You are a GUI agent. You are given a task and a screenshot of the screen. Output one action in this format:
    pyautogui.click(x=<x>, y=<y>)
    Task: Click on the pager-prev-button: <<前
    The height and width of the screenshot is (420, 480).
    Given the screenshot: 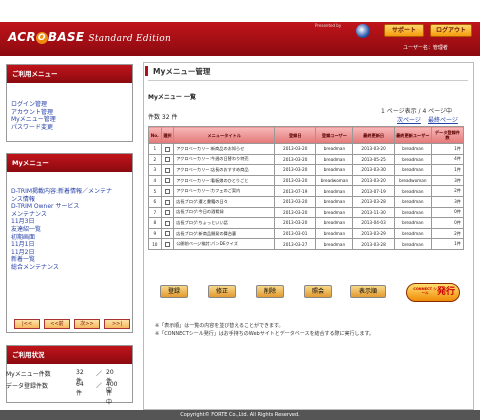 What is the action you would take?
    pyautogui.click(x=57, y=324)
    